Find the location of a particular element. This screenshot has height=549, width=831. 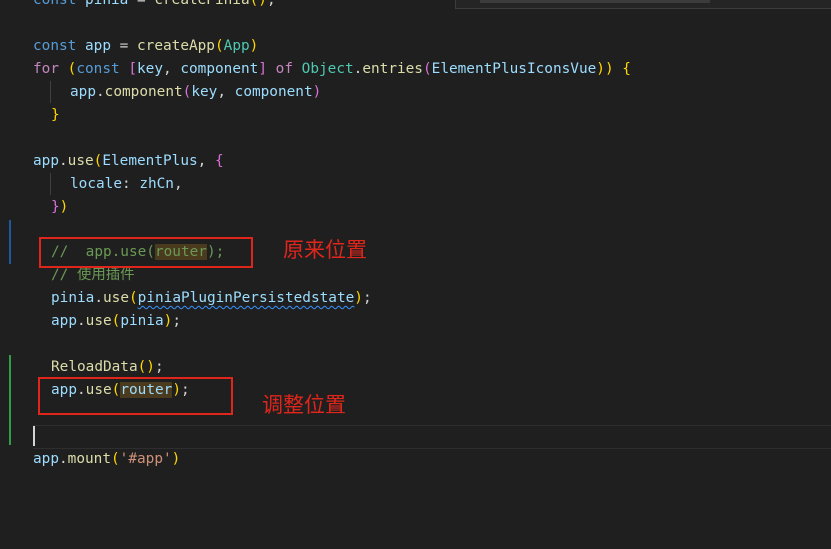

adjusted-position-label: 调整位置 is located at coordinates (304, 405).